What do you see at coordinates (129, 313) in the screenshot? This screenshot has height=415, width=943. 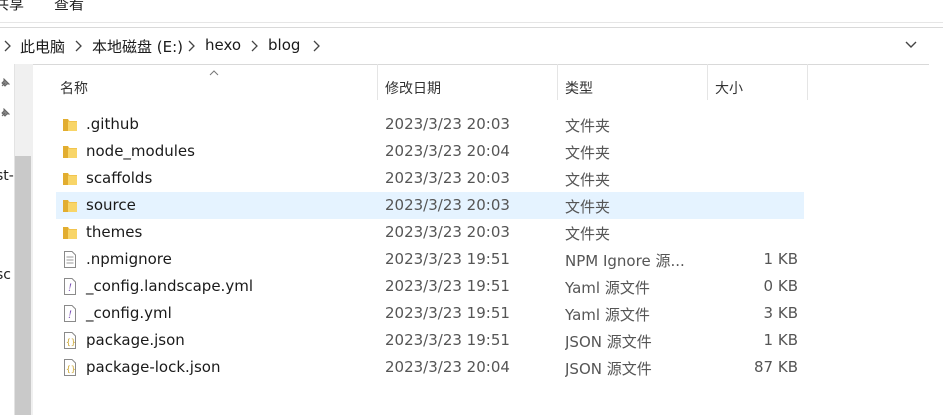 I see `file-name: _config.yml` at bounding box center [129, 313].